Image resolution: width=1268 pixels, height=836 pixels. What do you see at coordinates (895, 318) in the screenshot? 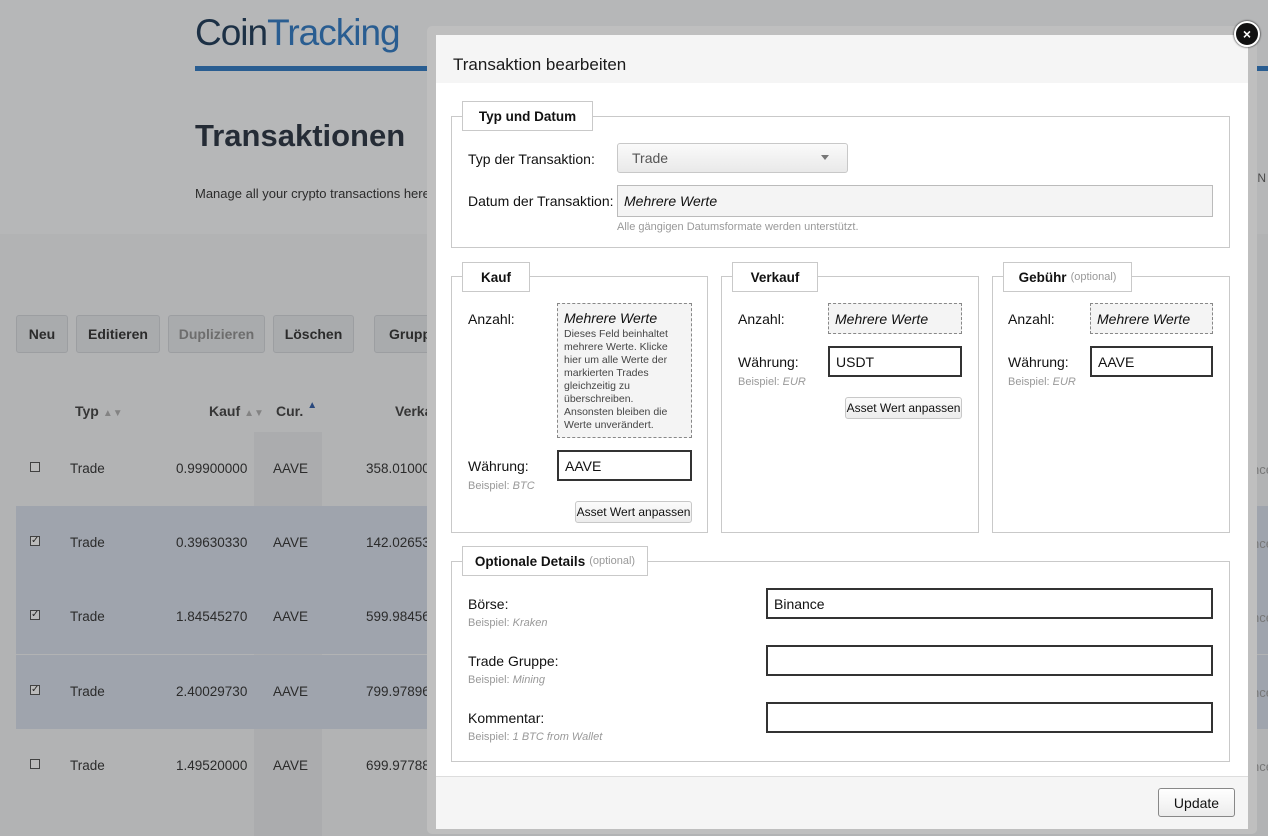
I see `sell-amount-input: Mehrere Werte` at bounding box center [895, 318].